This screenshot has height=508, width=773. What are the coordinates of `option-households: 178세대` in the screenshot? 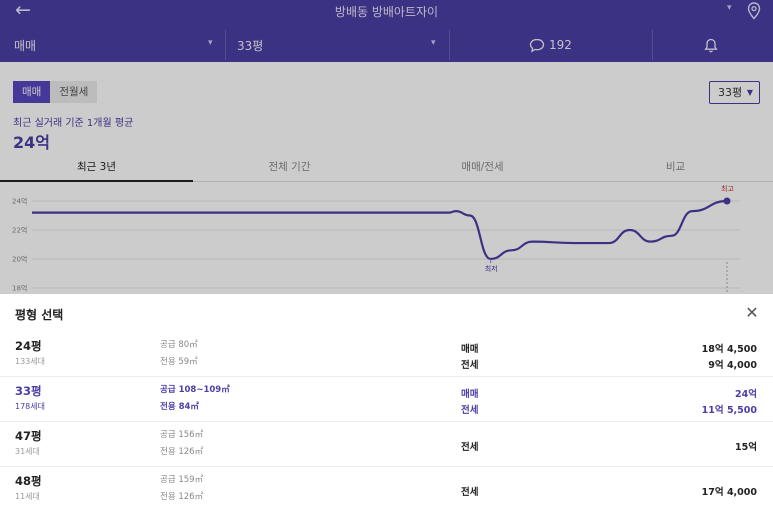 It's located at (30, 406).